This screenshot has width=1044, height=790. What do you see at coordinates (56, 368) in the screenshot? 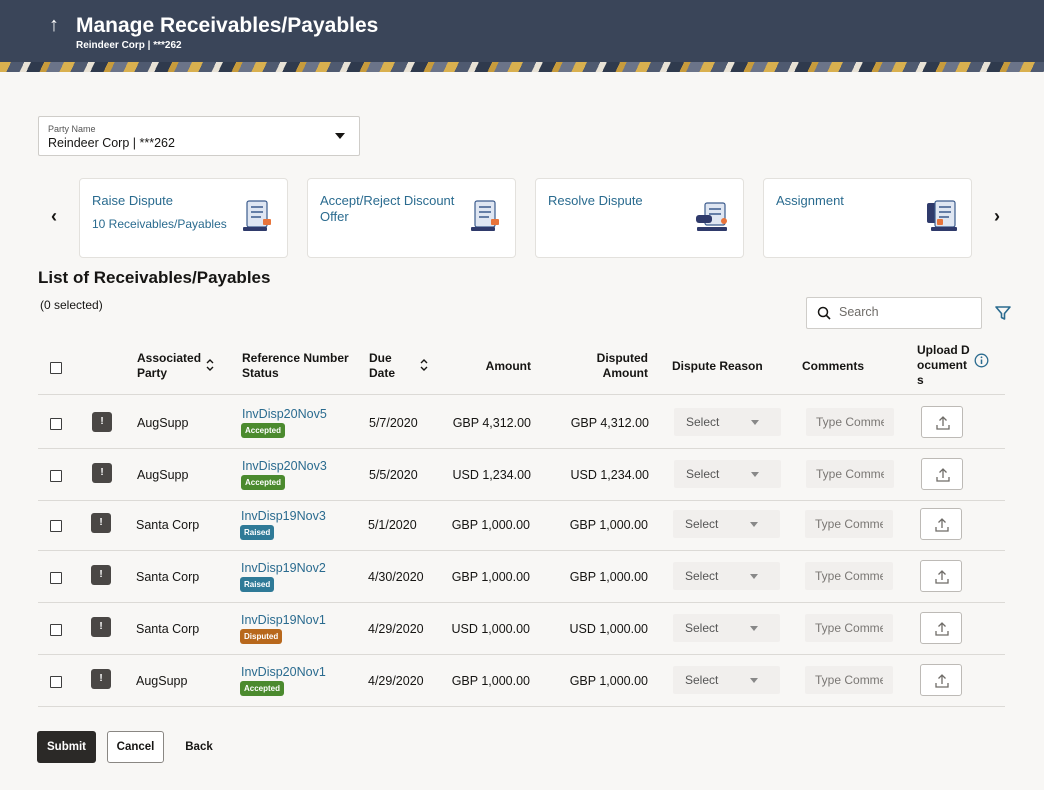
I see `select-all-checkbox` at bounding box center [56, 368].